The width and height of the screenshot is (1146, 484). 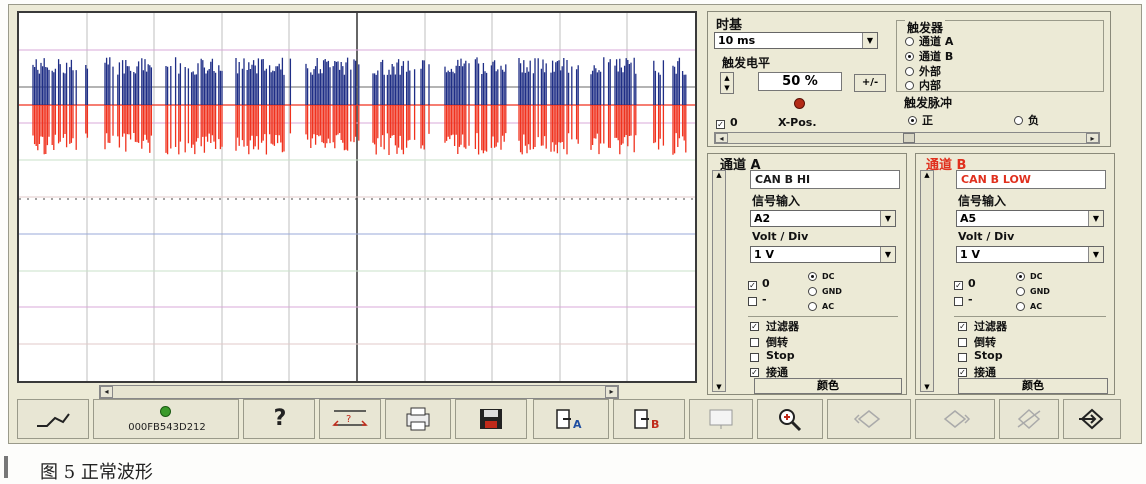 What do you see at coordinates (359, 392) in the screenshot?
I see `waveform-horizontal-scrollbar: ◂ ▸` at bounding box center [359, 392].